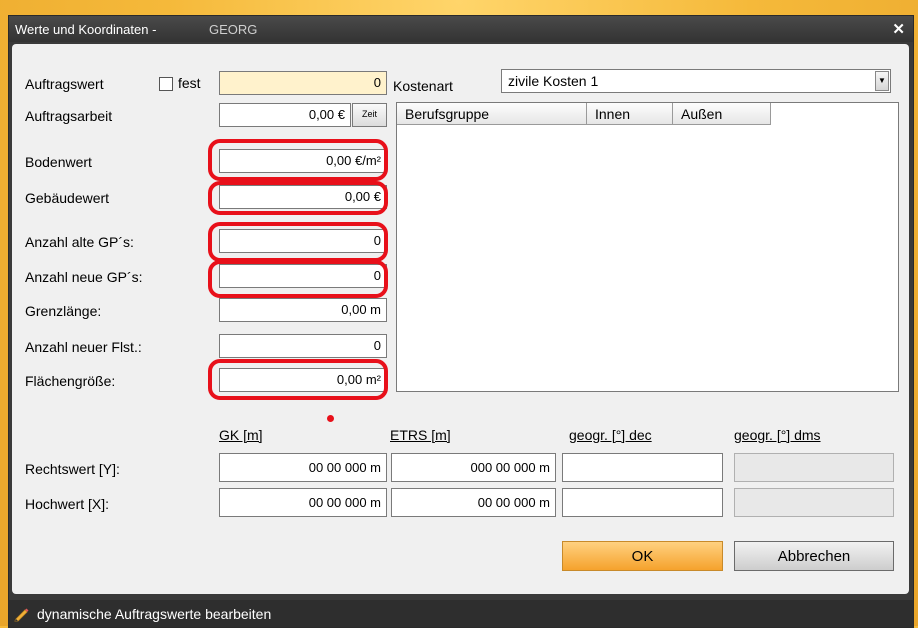  What do you see at coordinates (642, 467) in the screenshot?
I see `rechtswert-geo-dec-input` at bounding box center [642, 467].